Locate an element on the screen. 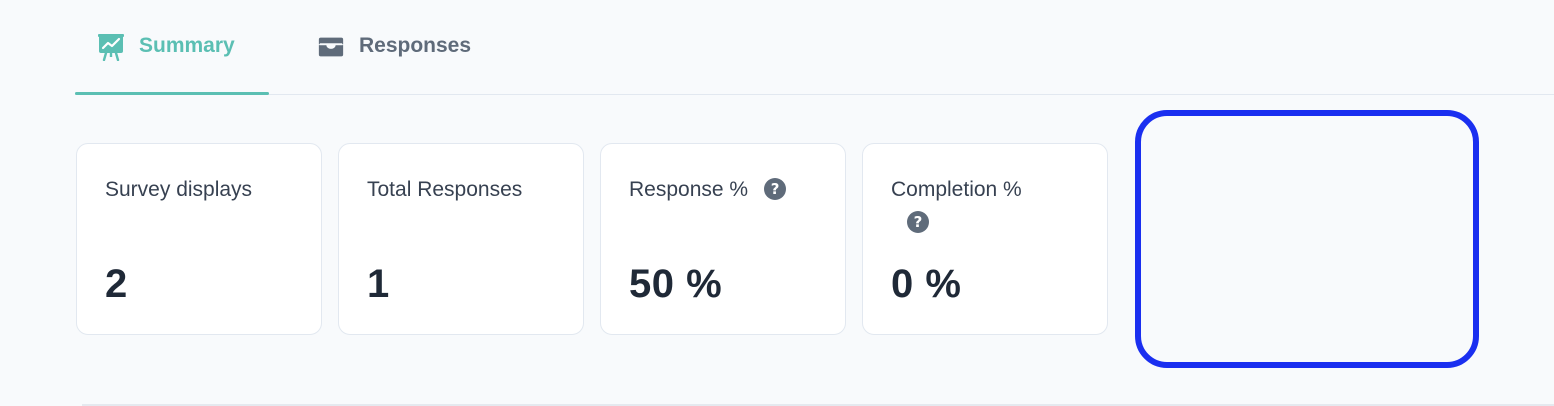  stat-card-survey-displays: Survey displays 2 is located at coordinates (199, 239).